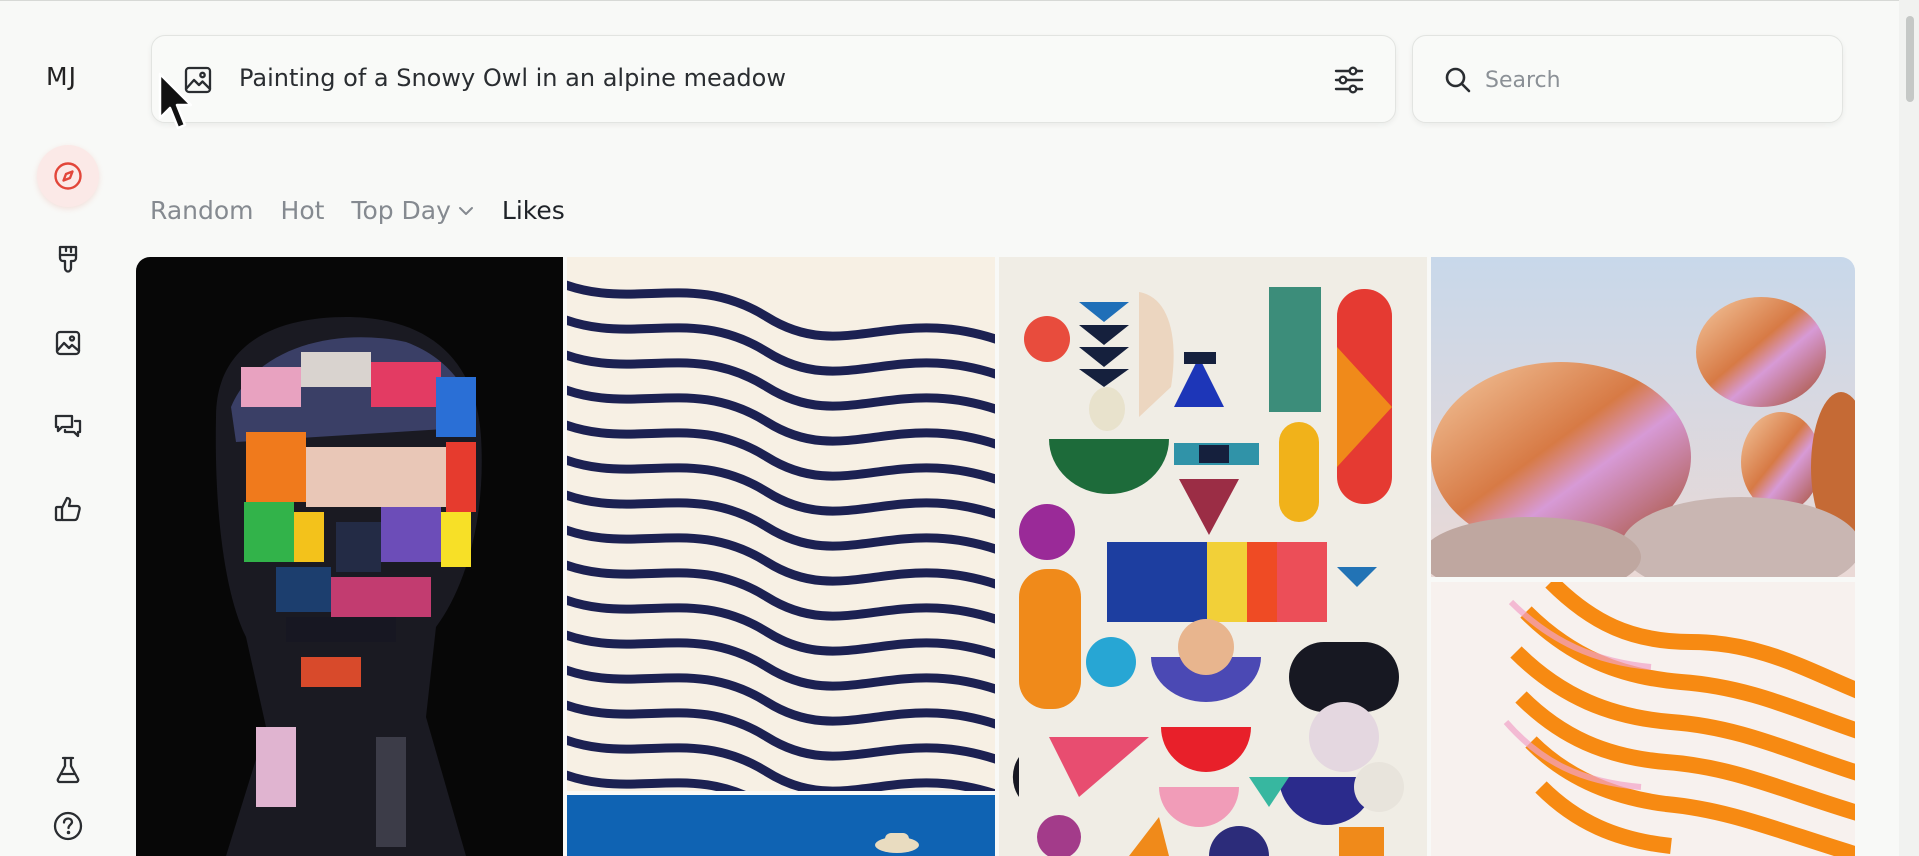  Describe the element at coordinates (61, 76) in the screenshot. I see `app-logo: MJ` at that location.